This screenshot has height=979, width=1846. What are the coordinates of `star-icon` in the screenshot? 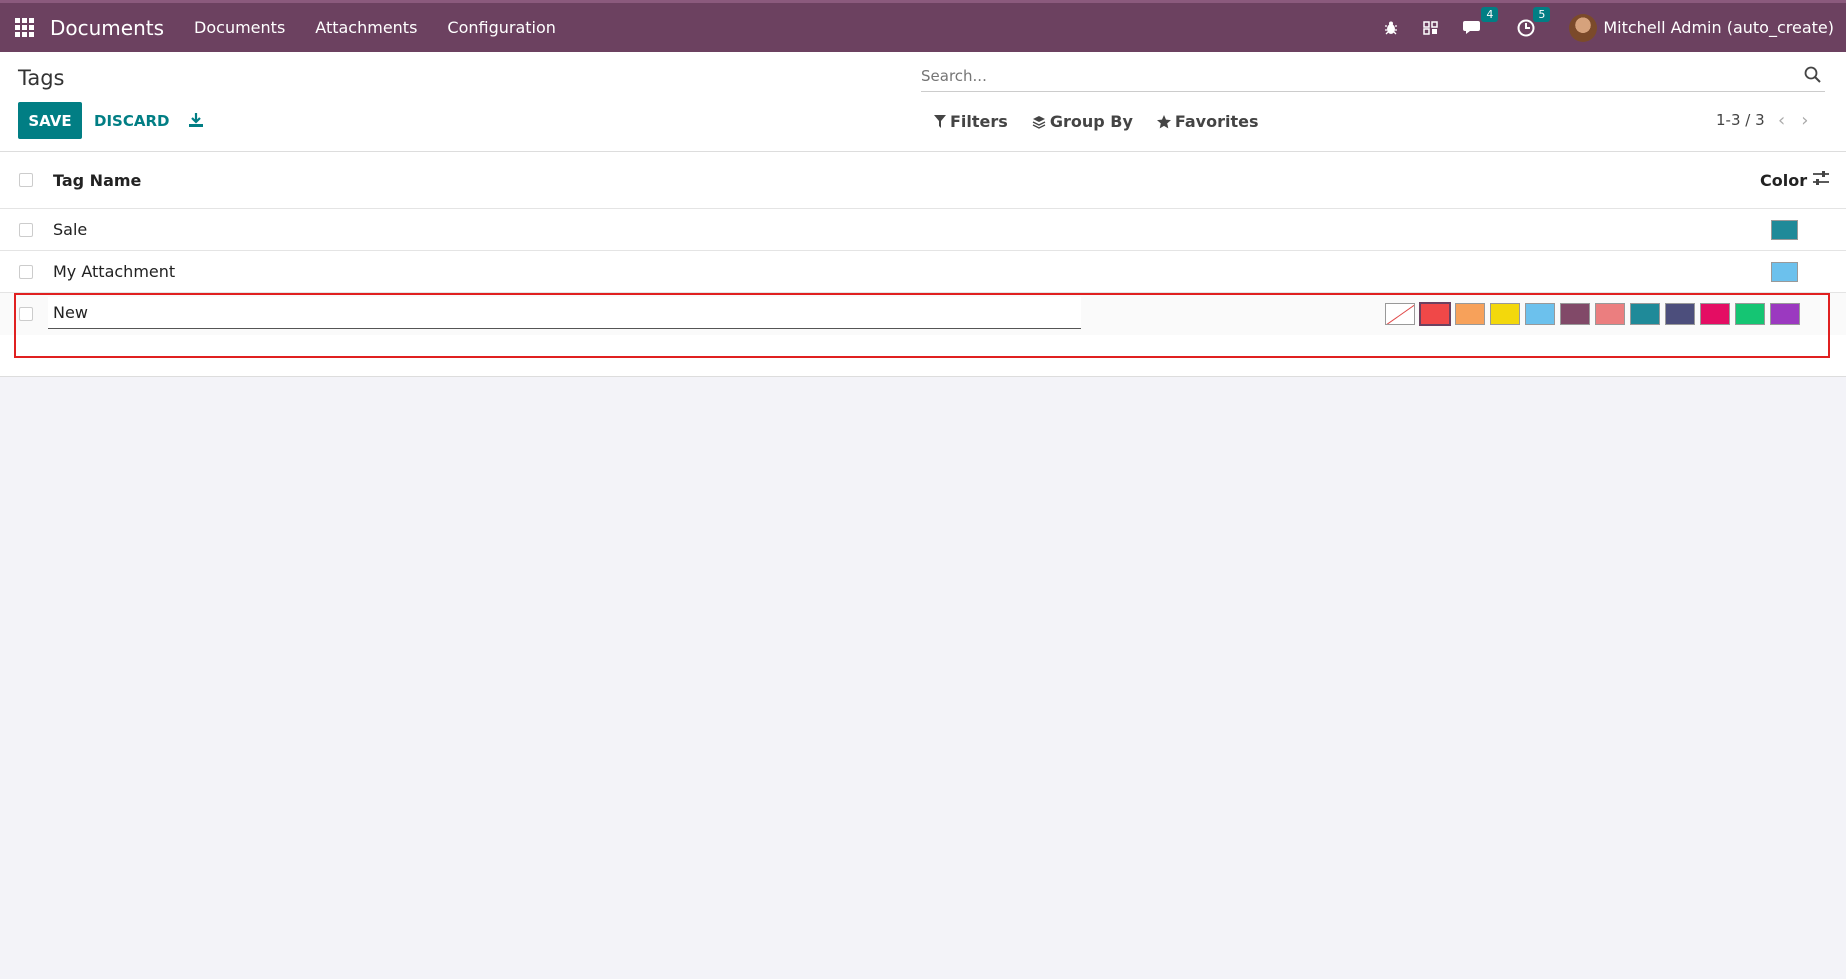 It's located at (1163, 121).